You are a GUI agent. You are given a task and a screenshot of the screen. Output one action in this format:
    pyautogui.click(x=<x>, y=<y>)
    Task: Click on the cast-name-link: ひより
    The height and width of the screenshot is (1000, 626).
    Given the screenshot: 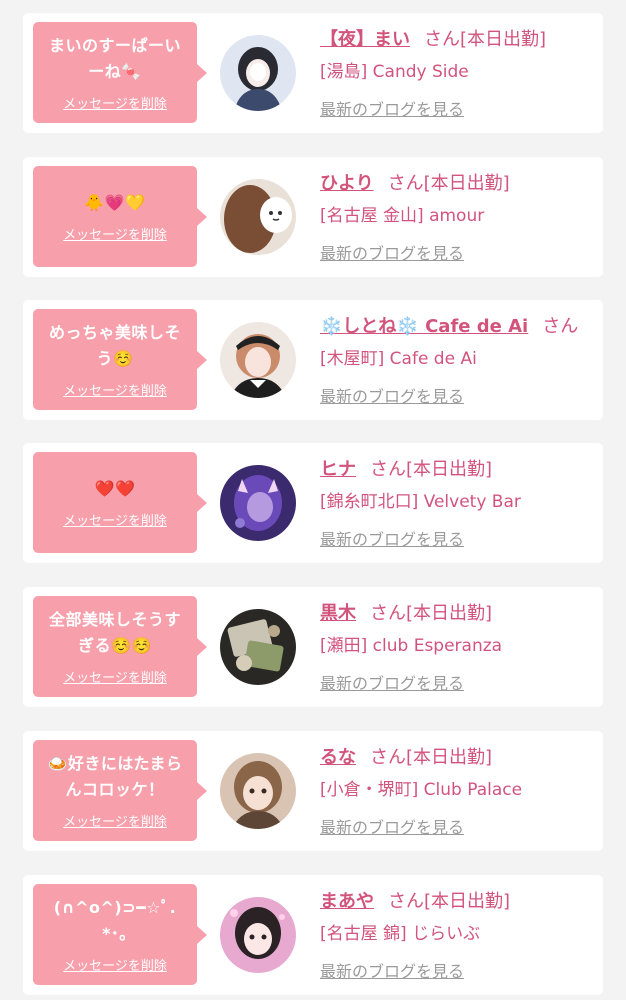 What is the action you would take?
    pyautogui.click(x=347, y=183)
    